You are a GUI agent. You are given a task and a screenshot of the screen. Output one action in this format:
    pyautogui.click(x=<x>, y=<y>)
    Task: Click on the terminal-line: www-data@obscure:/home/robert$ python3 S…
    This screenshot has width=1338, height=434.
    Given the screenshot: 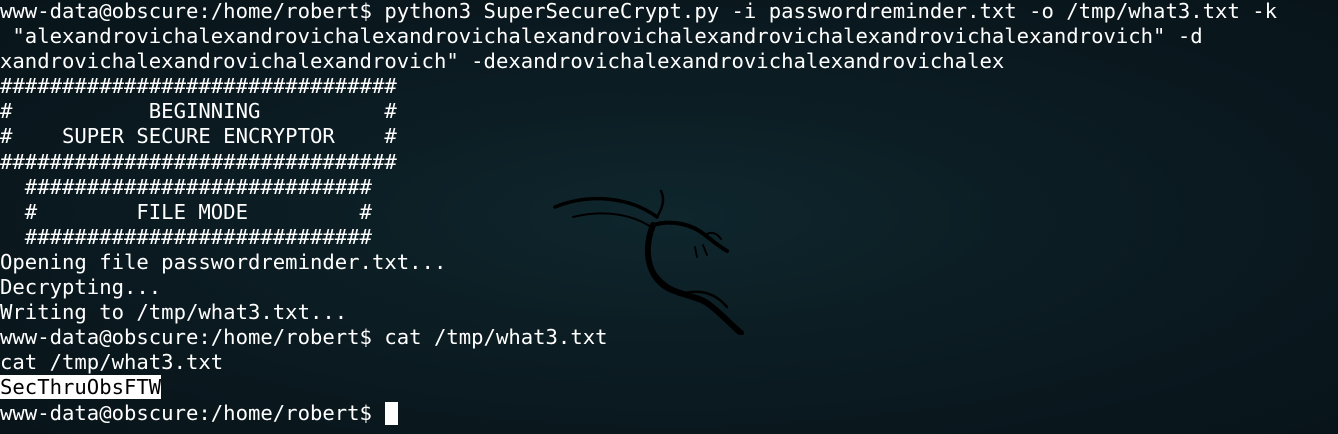 What is the action you would take?
    pyautogui.click(x=639, y=11)
    